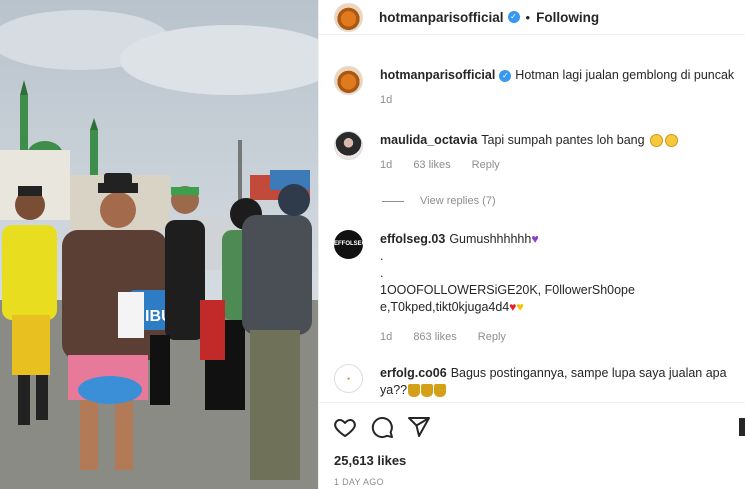 The width and height of the screenshot is (745, 489). I want to click on purple-heart-emoji-icon: ♥, so click(535, 239).